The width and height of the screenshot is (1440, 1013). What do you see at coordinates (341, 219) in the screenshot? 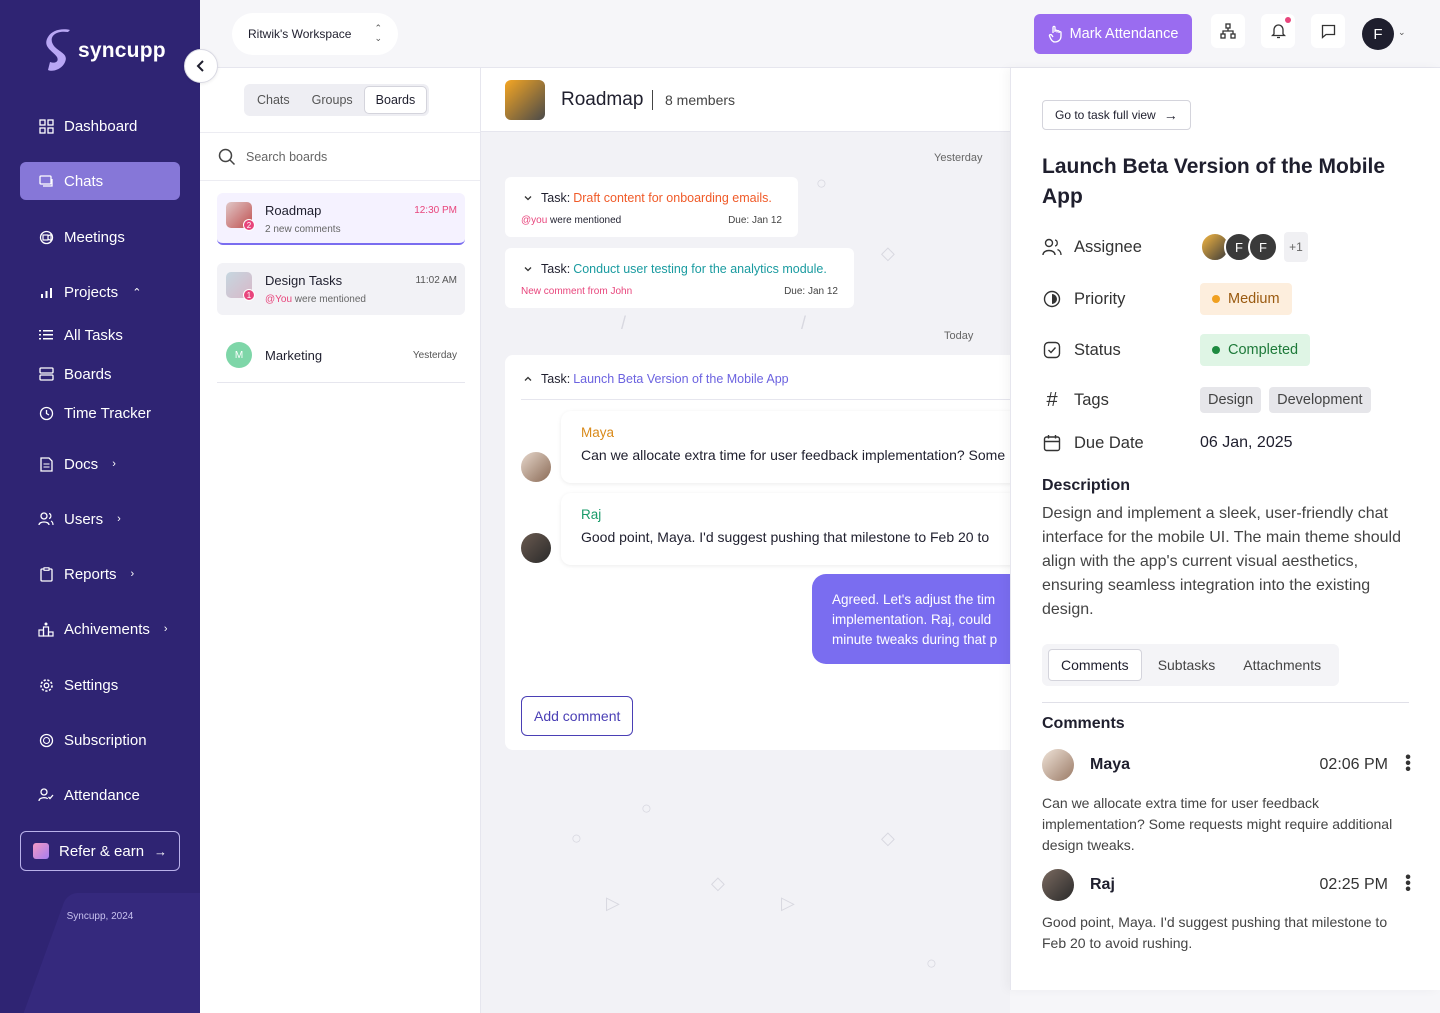
I see `board-item-roadmap: 2 Roadmap 2 new comments 12:30 PM` at bounding box center [341, 219].